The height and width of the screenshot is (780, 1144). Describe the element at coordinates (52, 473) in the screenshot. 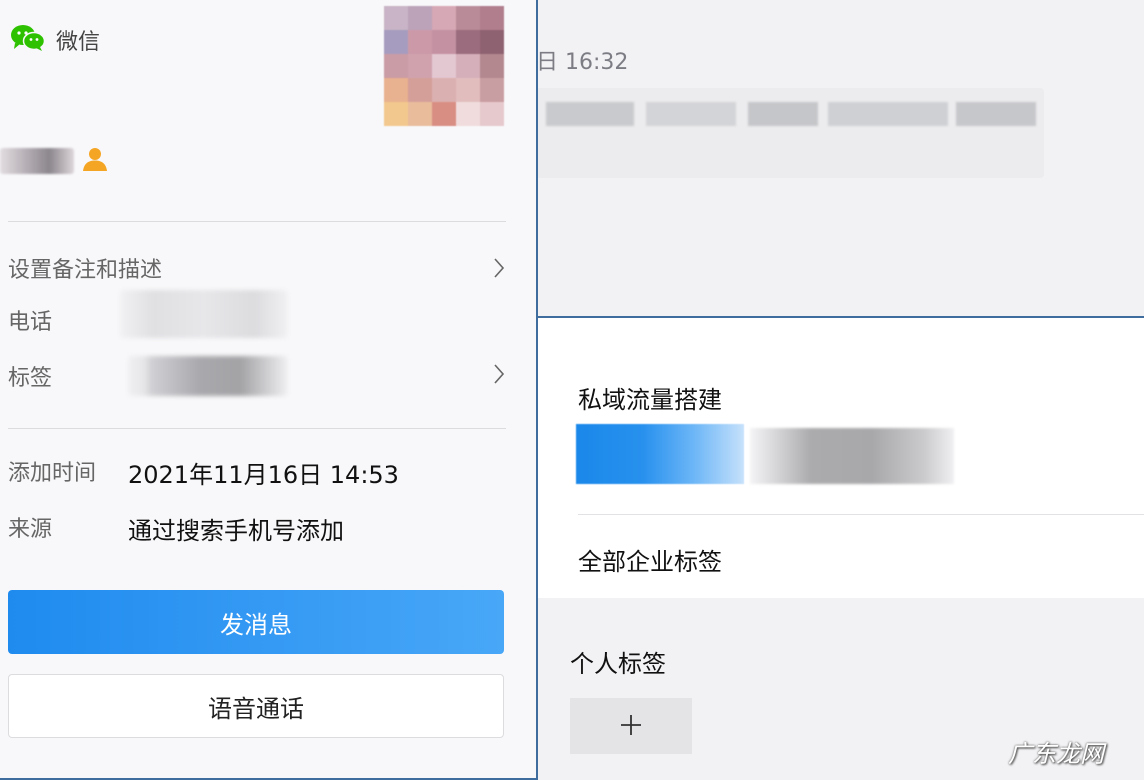

I see `added-time-label: 添加时间` at that location.